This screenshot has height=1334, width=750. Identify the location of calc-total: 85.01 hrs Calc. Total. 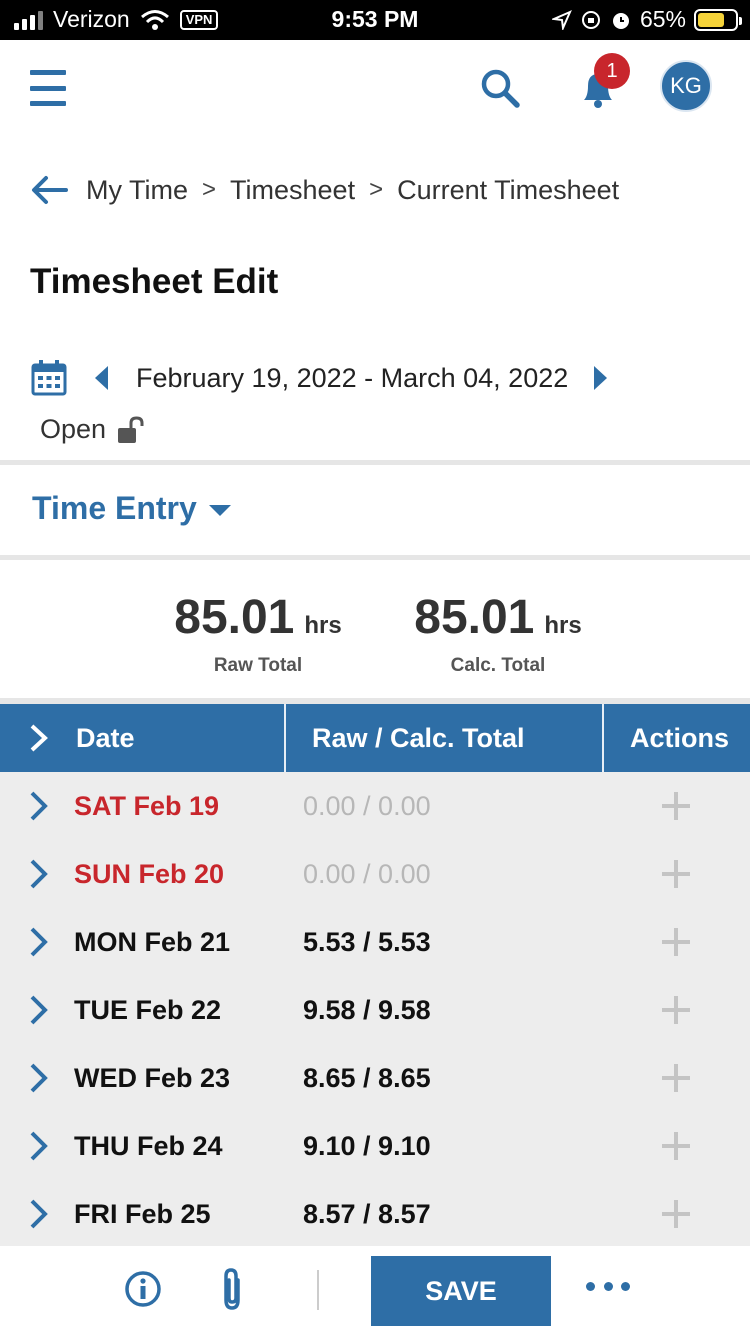
(498, 633).